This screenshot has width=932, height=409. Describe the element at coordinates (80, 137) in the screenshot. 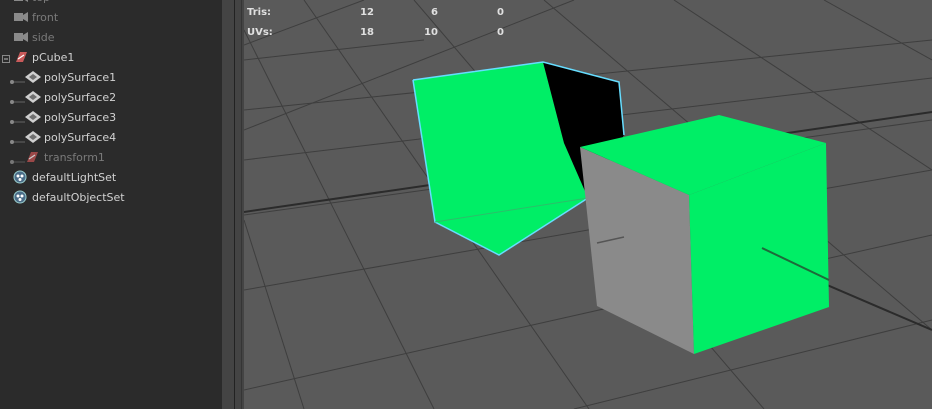

I see `outliner-item-label: polySurface4` at that location.